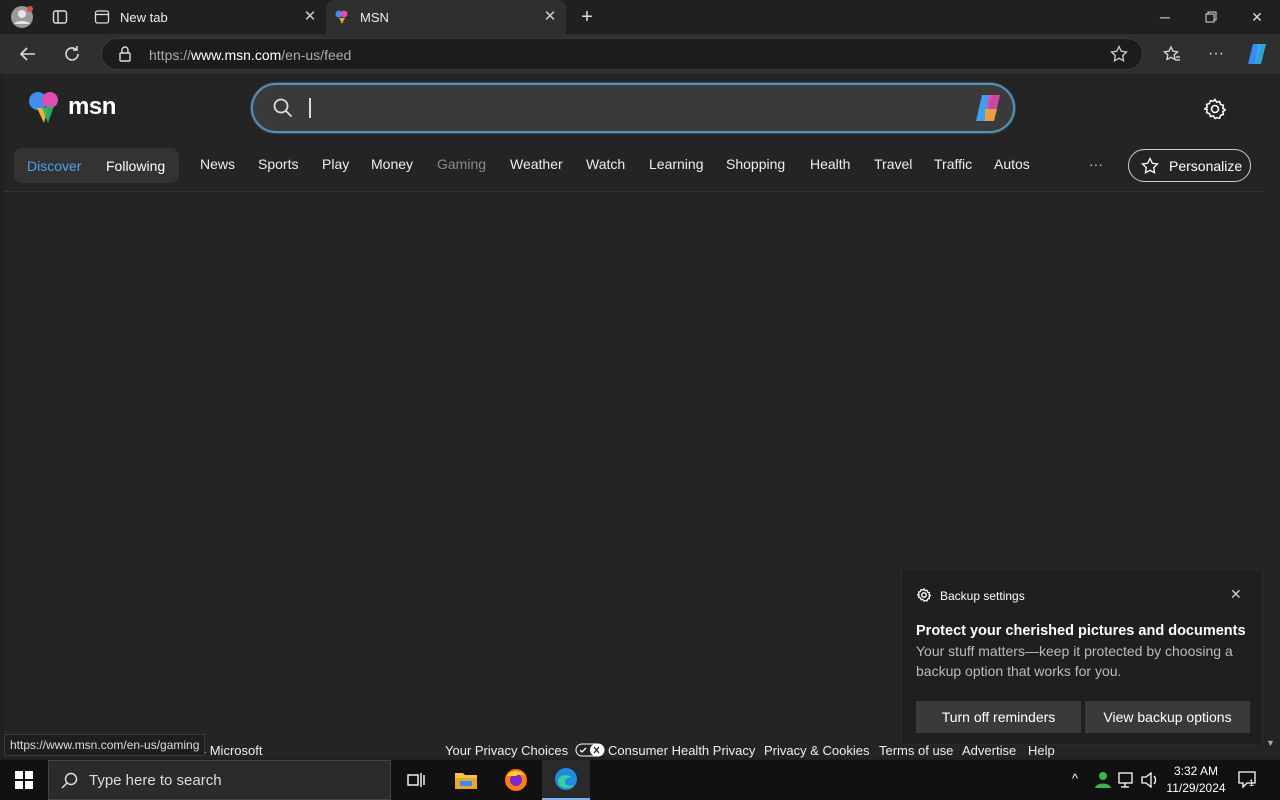 This screenshot has width=1280, height=800. I want to click on refresh-button, so click(72, 54).